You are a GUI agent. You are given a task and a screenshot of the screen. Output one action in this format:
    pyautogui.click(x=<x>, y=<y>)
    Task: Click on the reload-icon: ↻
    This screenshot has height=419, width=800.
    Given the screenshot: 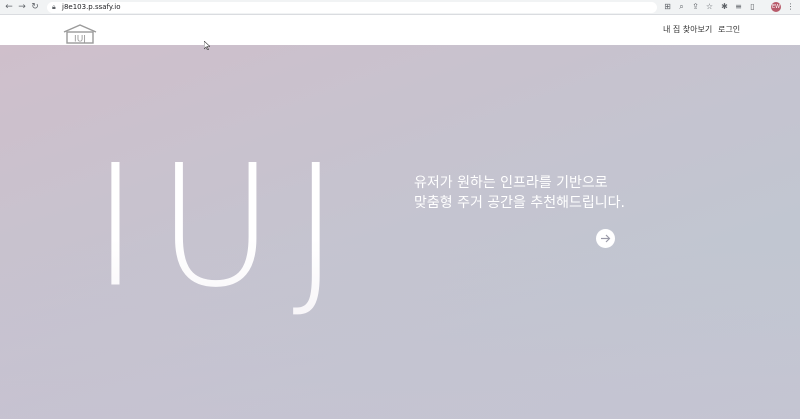 What is the action you would take?
    pyautogui.click(x=35, y=7)
    